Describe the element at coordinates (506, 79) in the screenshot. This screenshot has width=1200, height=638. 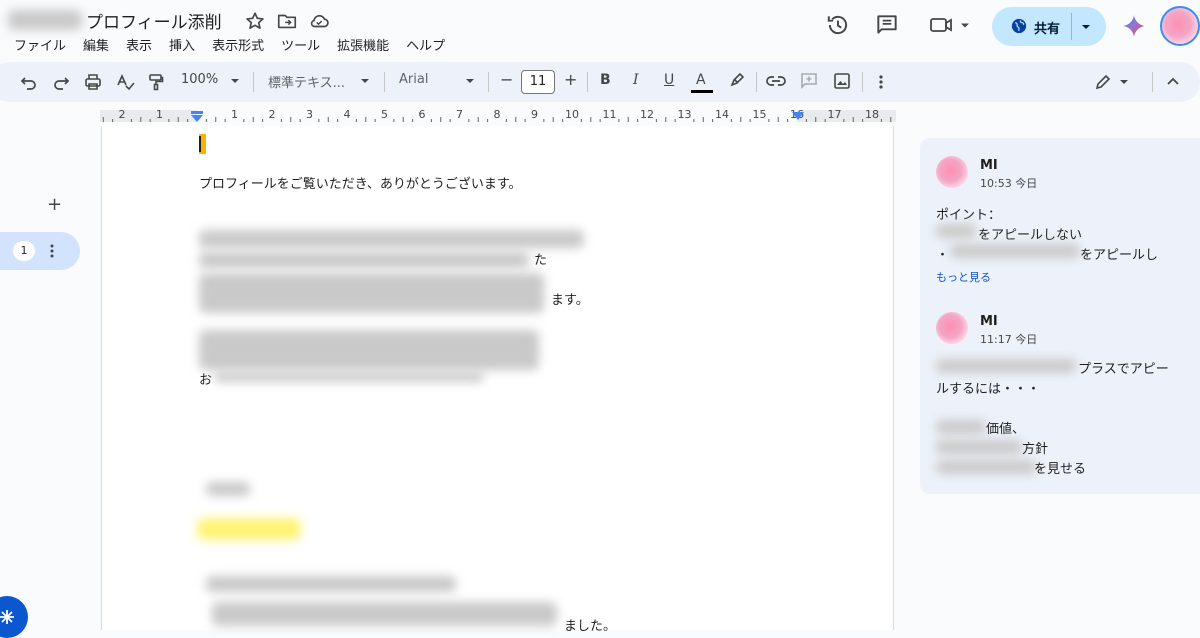
I see `decrease-font-size-button: −` at that location.